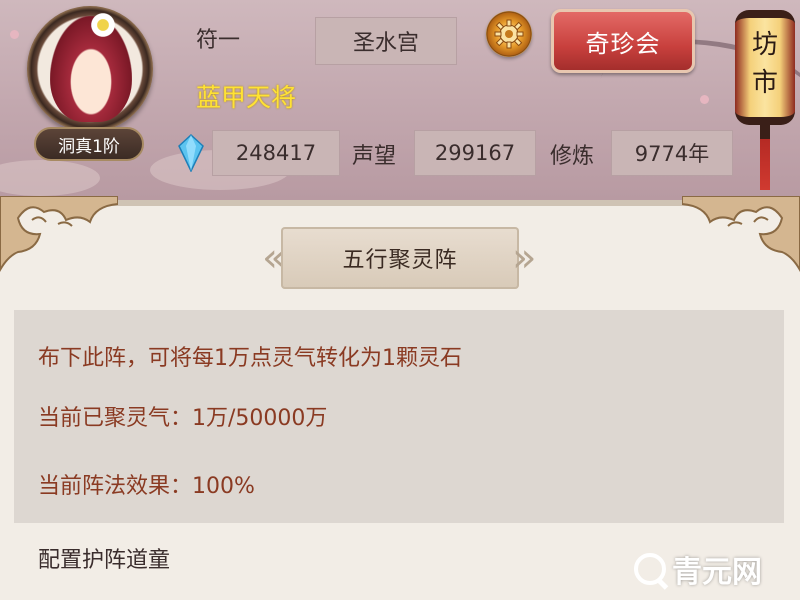 The image size is (800, 600). What do you see at coordinates (765, 157) in the screenshot?
I see `lantern-tassel` at bounding box center [765, 157].